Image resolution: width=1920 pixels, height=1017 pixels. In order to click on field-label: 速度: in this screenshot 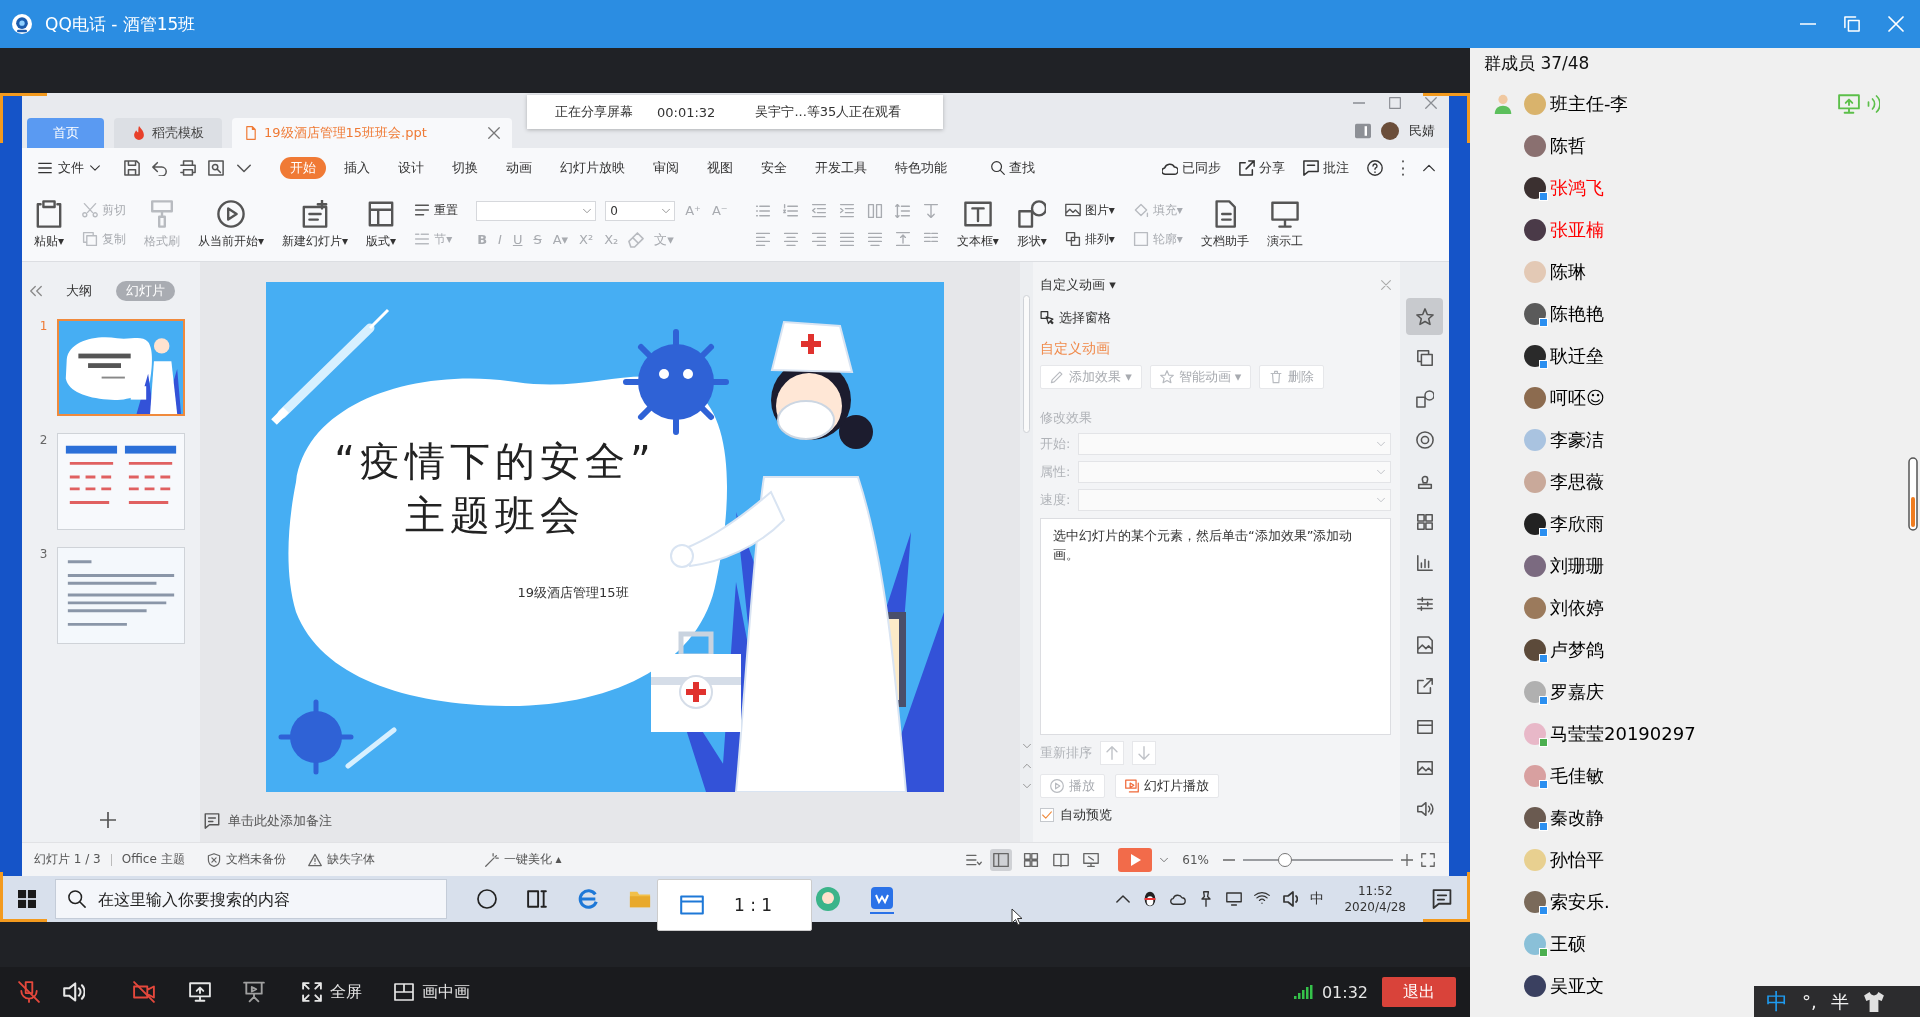, I will do `click(1056, 500)`.